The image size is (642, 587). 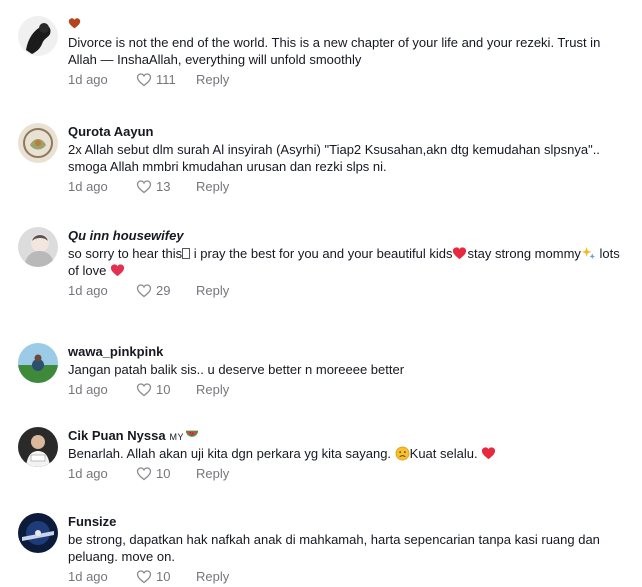 I want to click on like-count: 111, so click(x=166, y=79).